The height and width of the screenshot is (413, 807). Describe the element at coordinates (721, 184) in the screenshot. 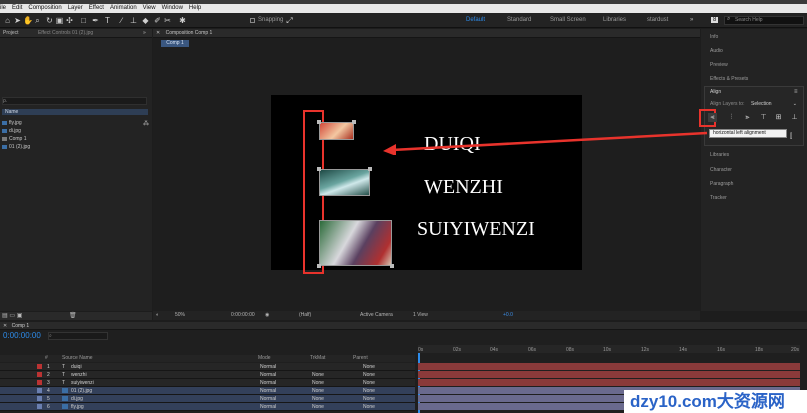

I see `panel-paragraph: Paragraph` at that location.